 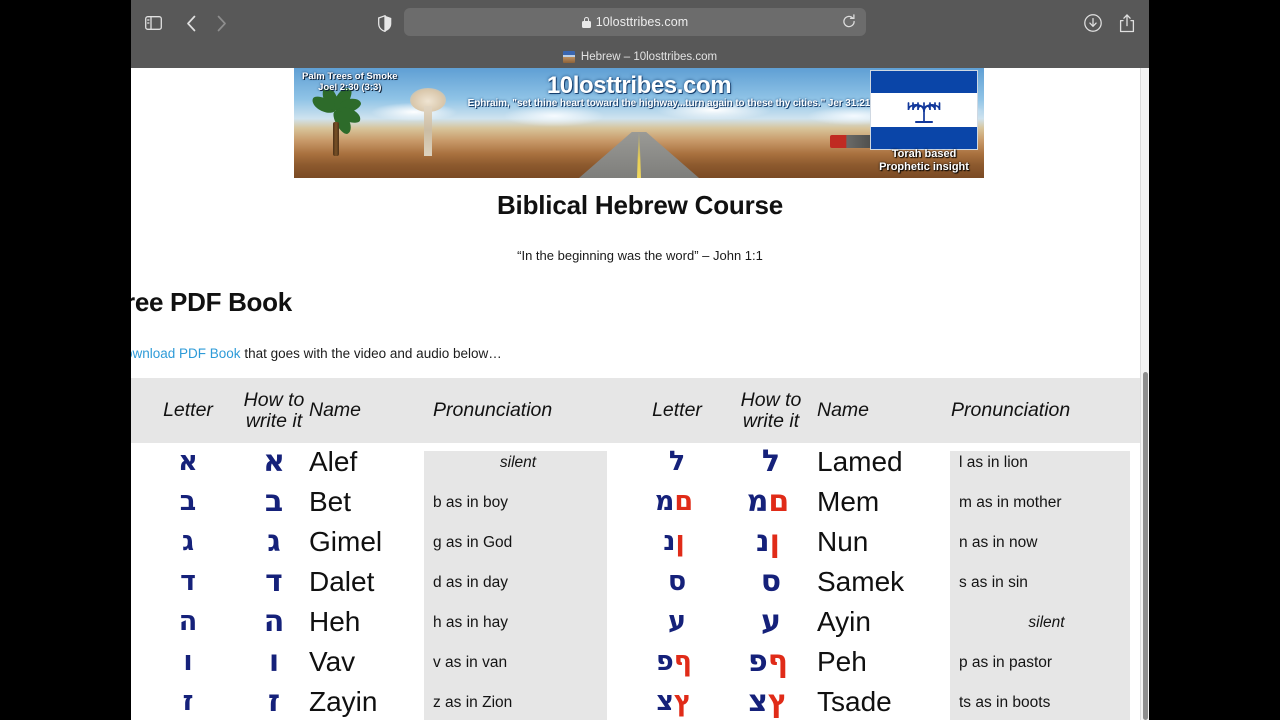 I want to click on header-name-right: Name, so click(x=843, y=410).